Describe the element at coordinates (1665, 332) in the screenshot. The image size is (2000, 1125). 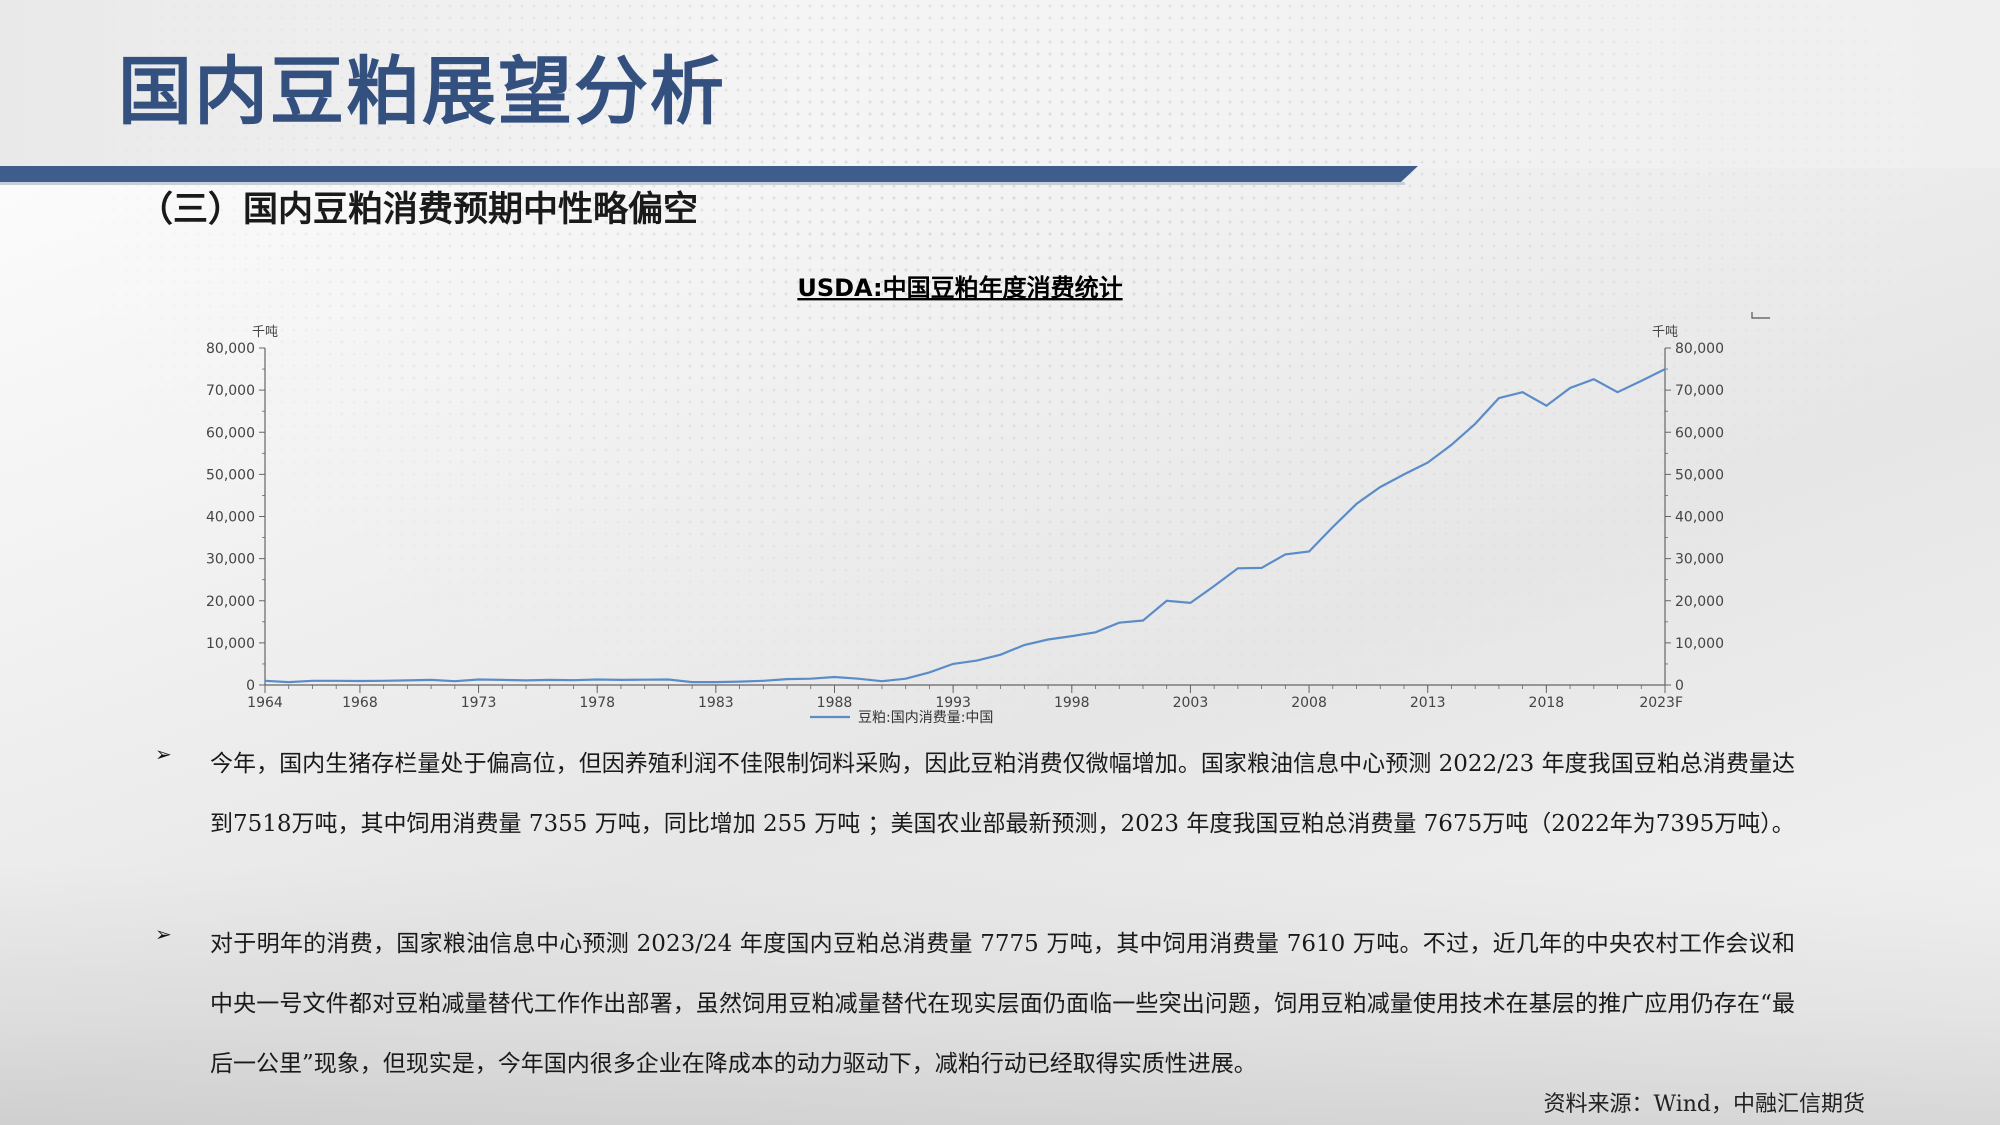
I see `y-unit-right: 千吨` at that location.